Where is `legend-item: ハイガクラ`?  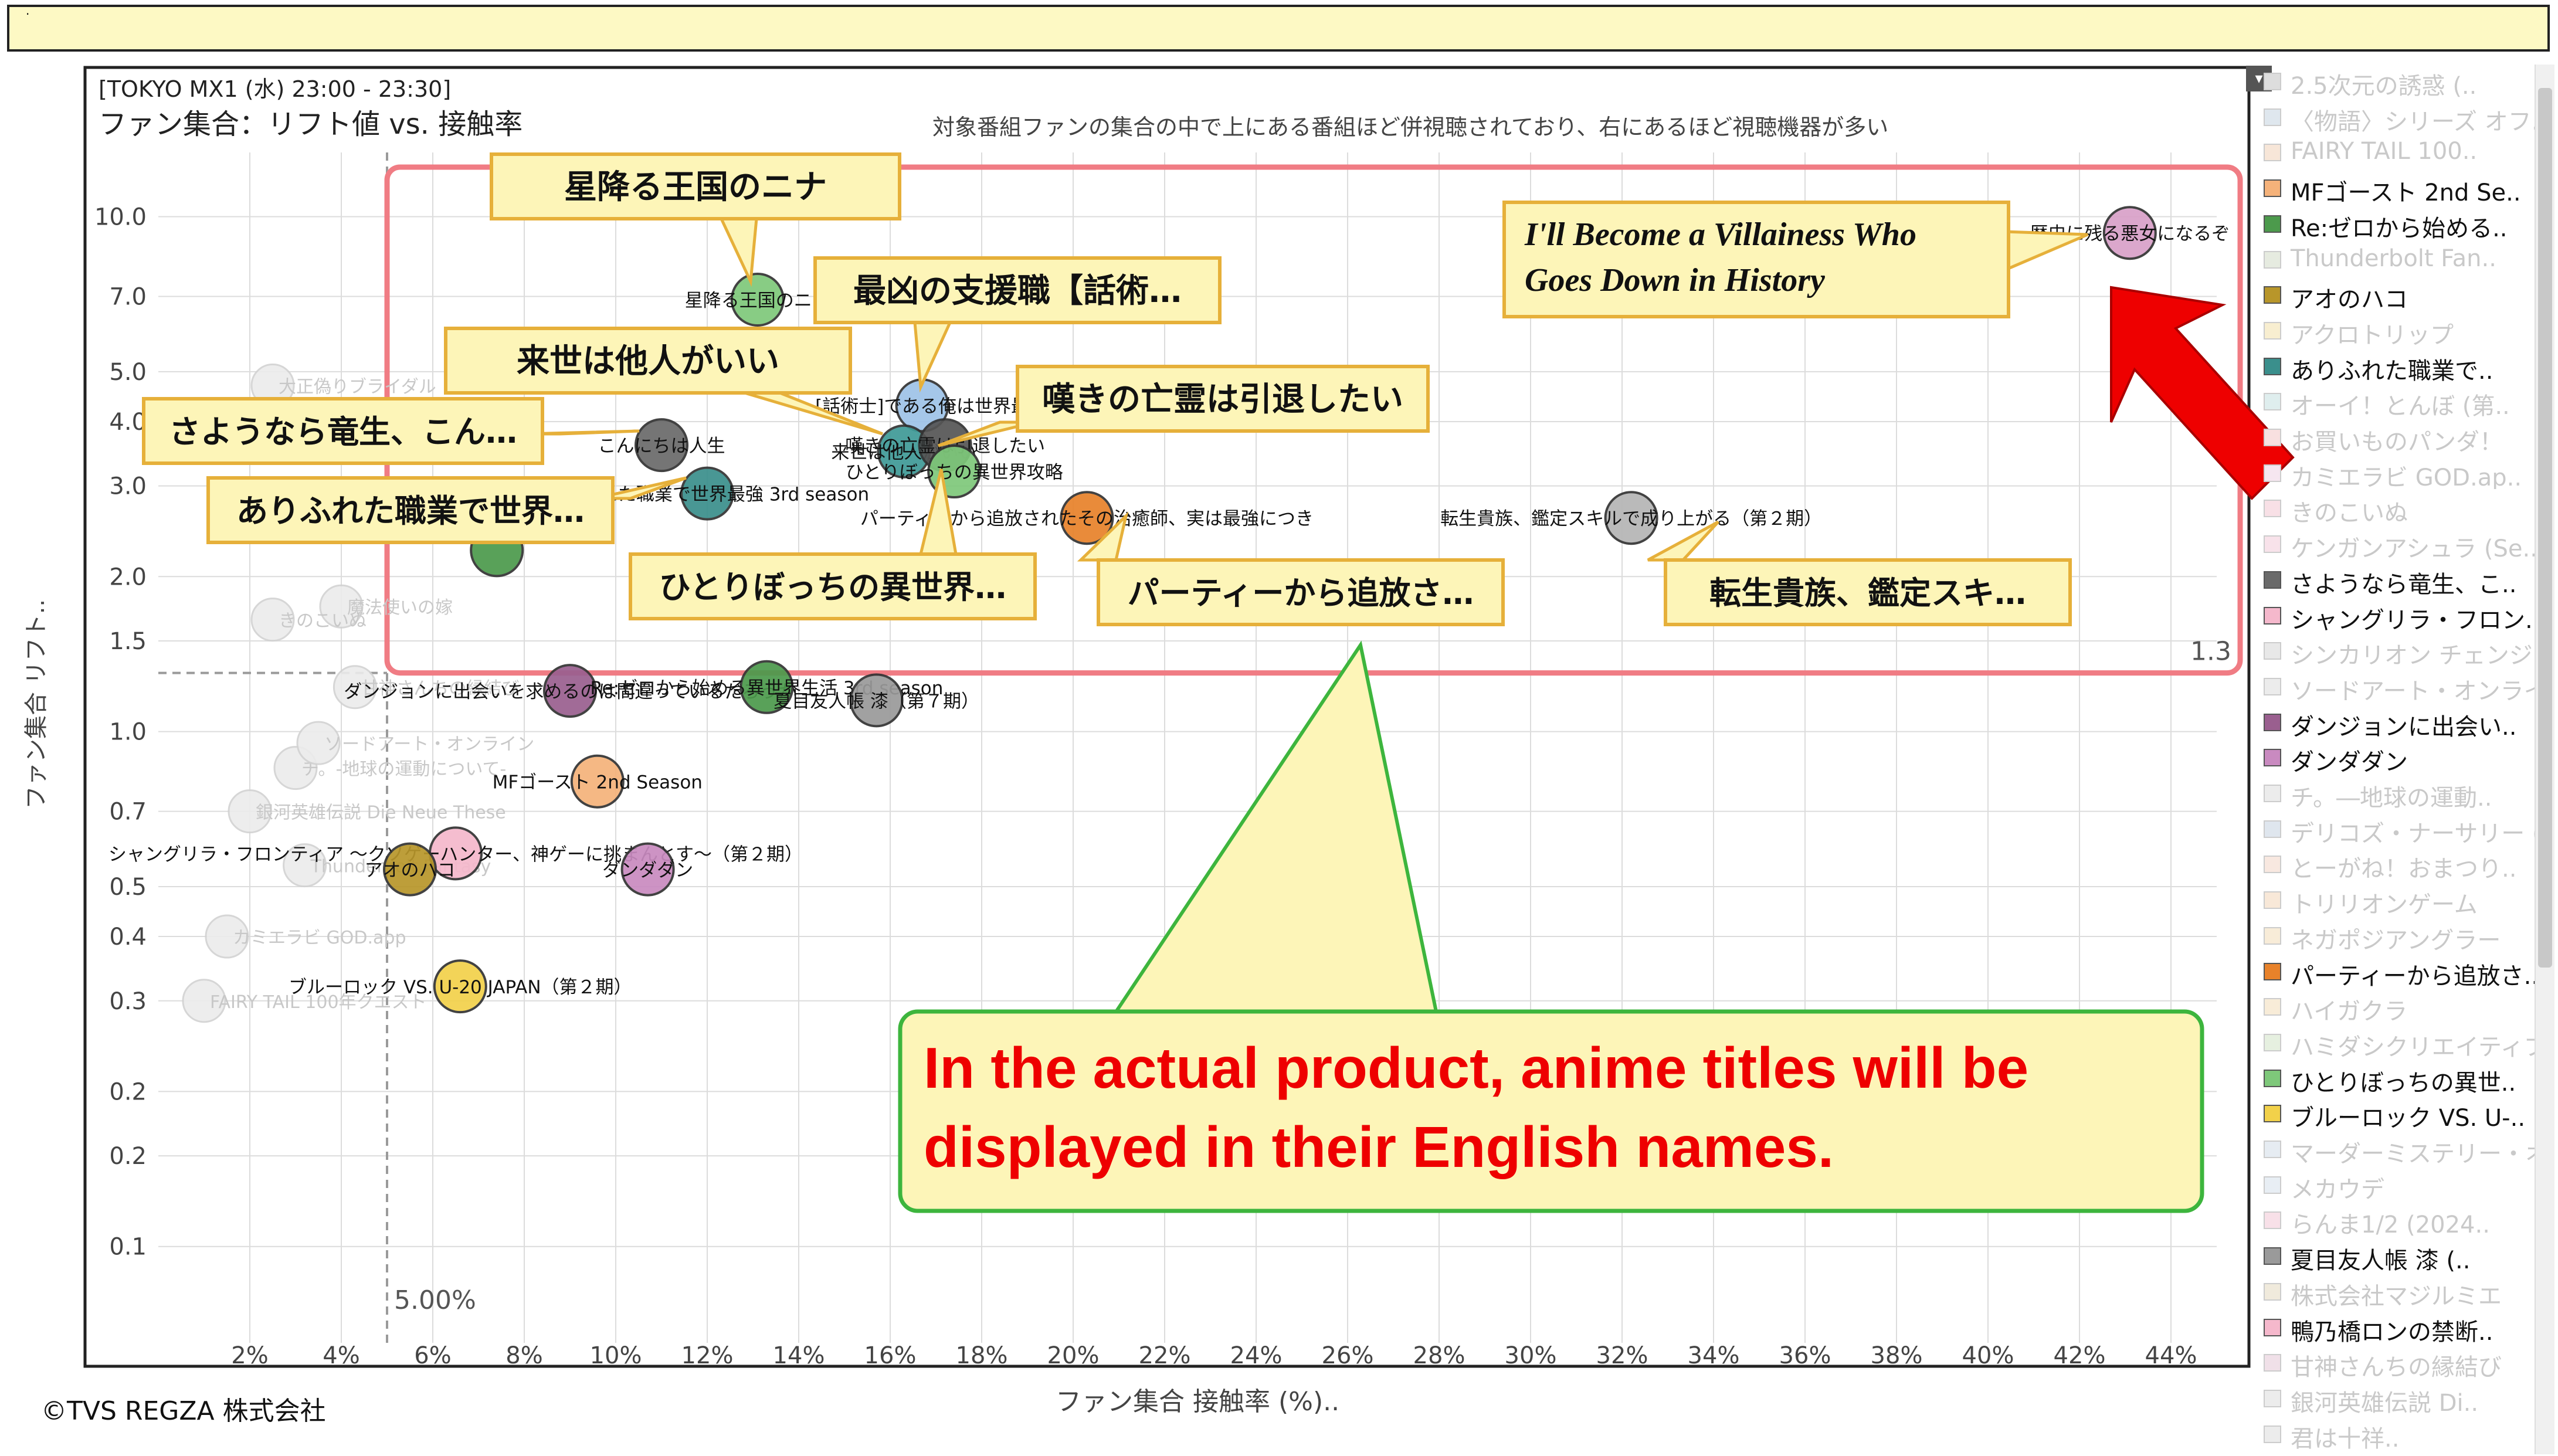
legend-item: ハイガクラ is located at coordinates (2404, 1006).